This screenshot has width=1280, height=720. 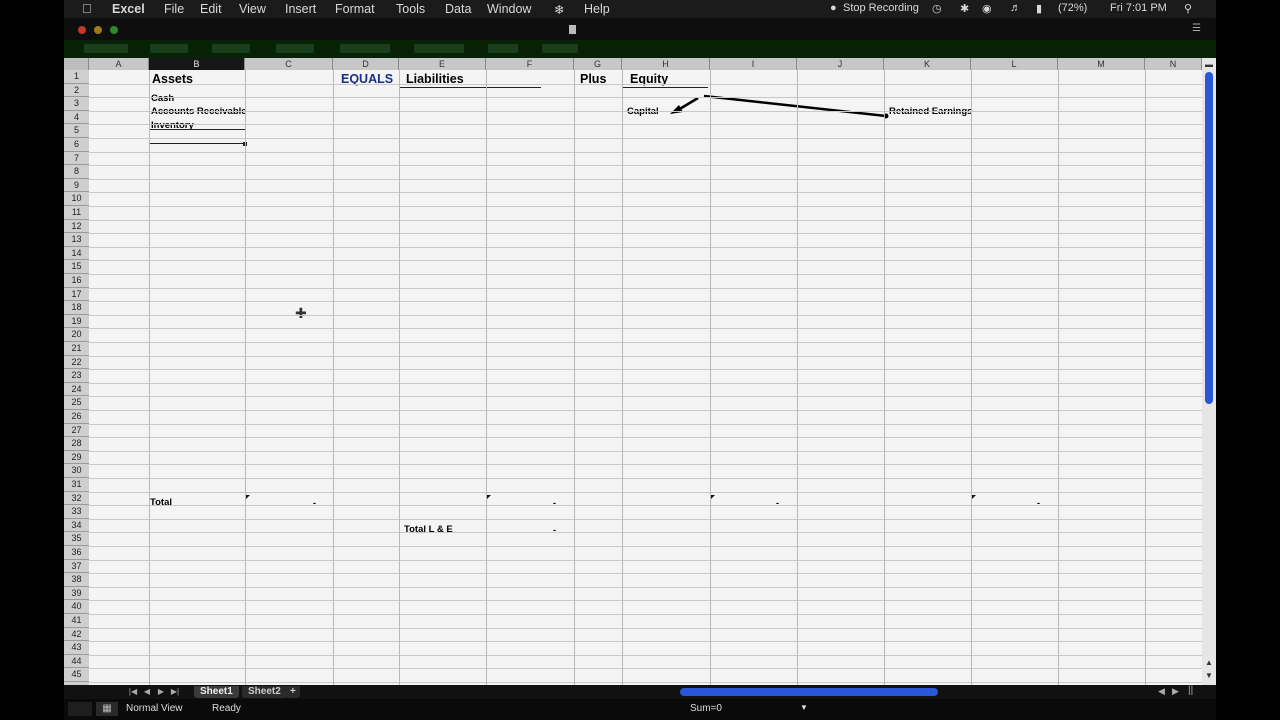 What do you see at coordinates (410, 9) in the screenshot?
I see `menu-tools: Tools` at bounding box center [410, 9].